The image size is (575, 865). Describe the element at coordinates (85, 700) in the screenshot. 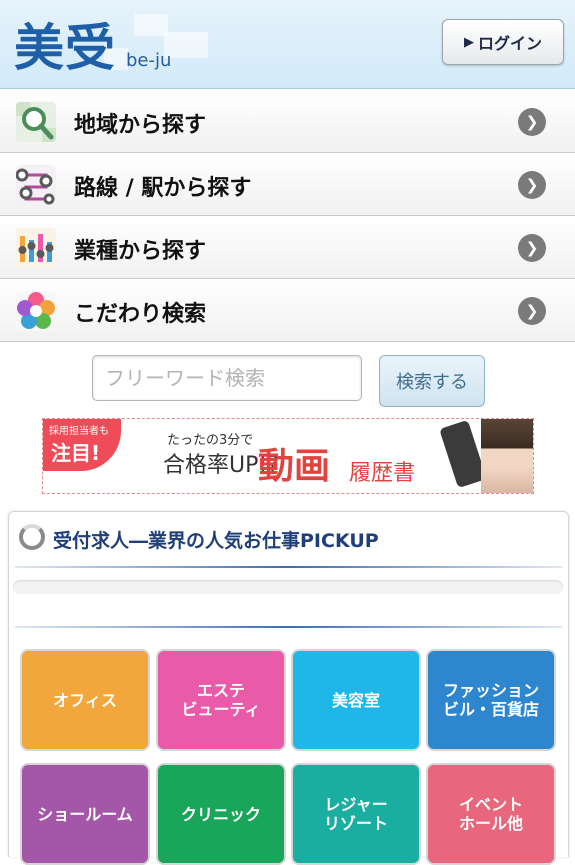

I see `category-office: オフィス` at that location.